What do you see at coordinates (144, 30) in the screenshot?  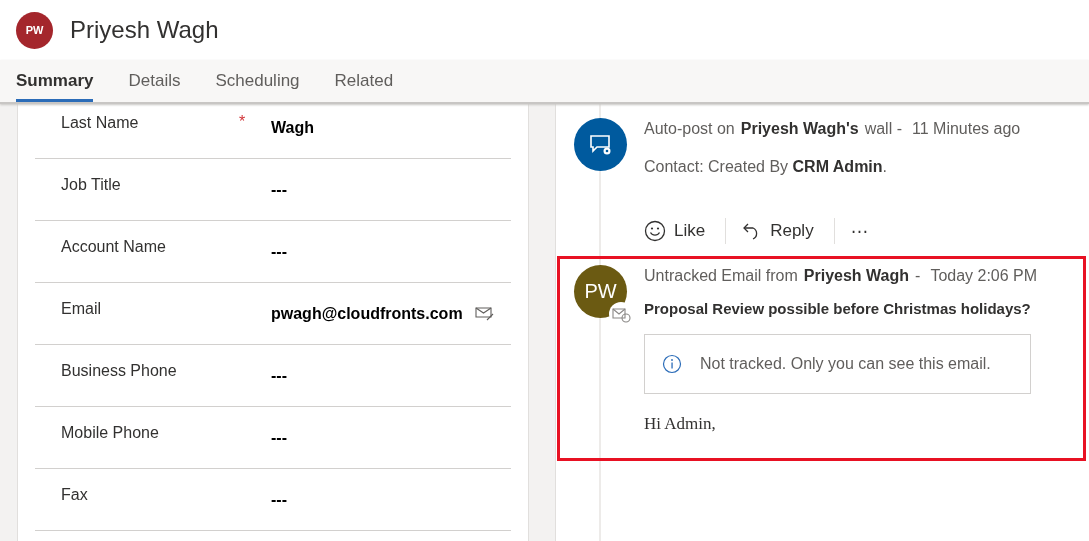 I see `record-title: Priyesh Wagh` at bounding box center [144, 30].